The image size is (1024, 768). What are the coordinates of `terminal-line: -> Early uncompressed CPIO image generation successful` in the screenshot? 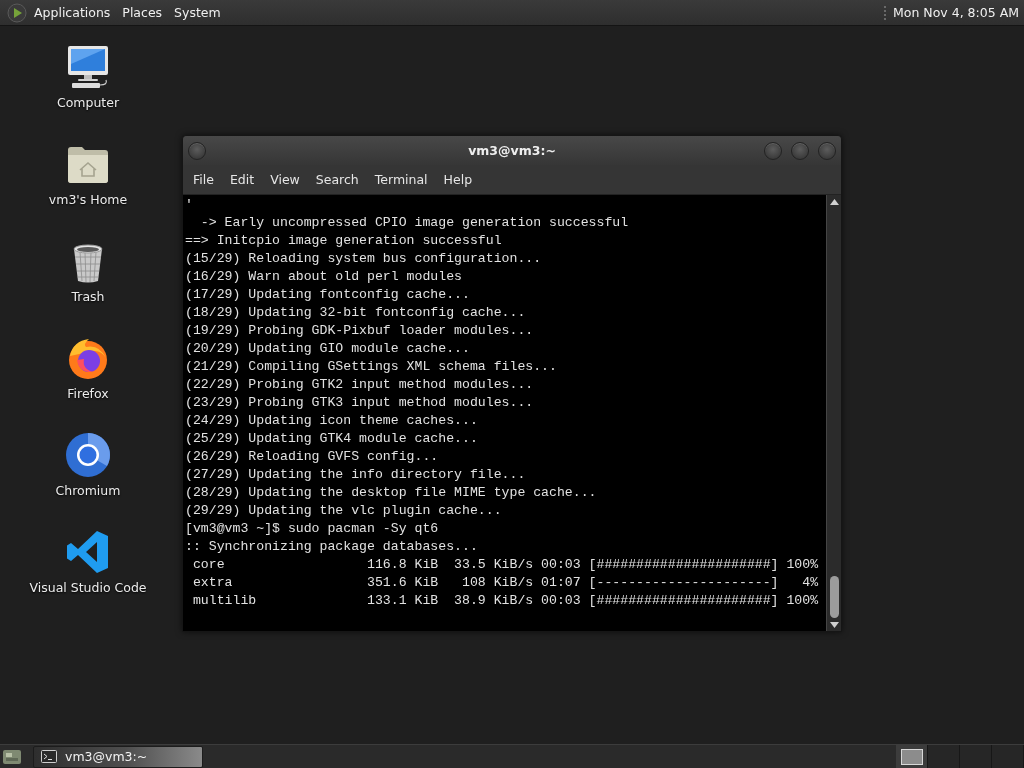 It's located at (414, 223).